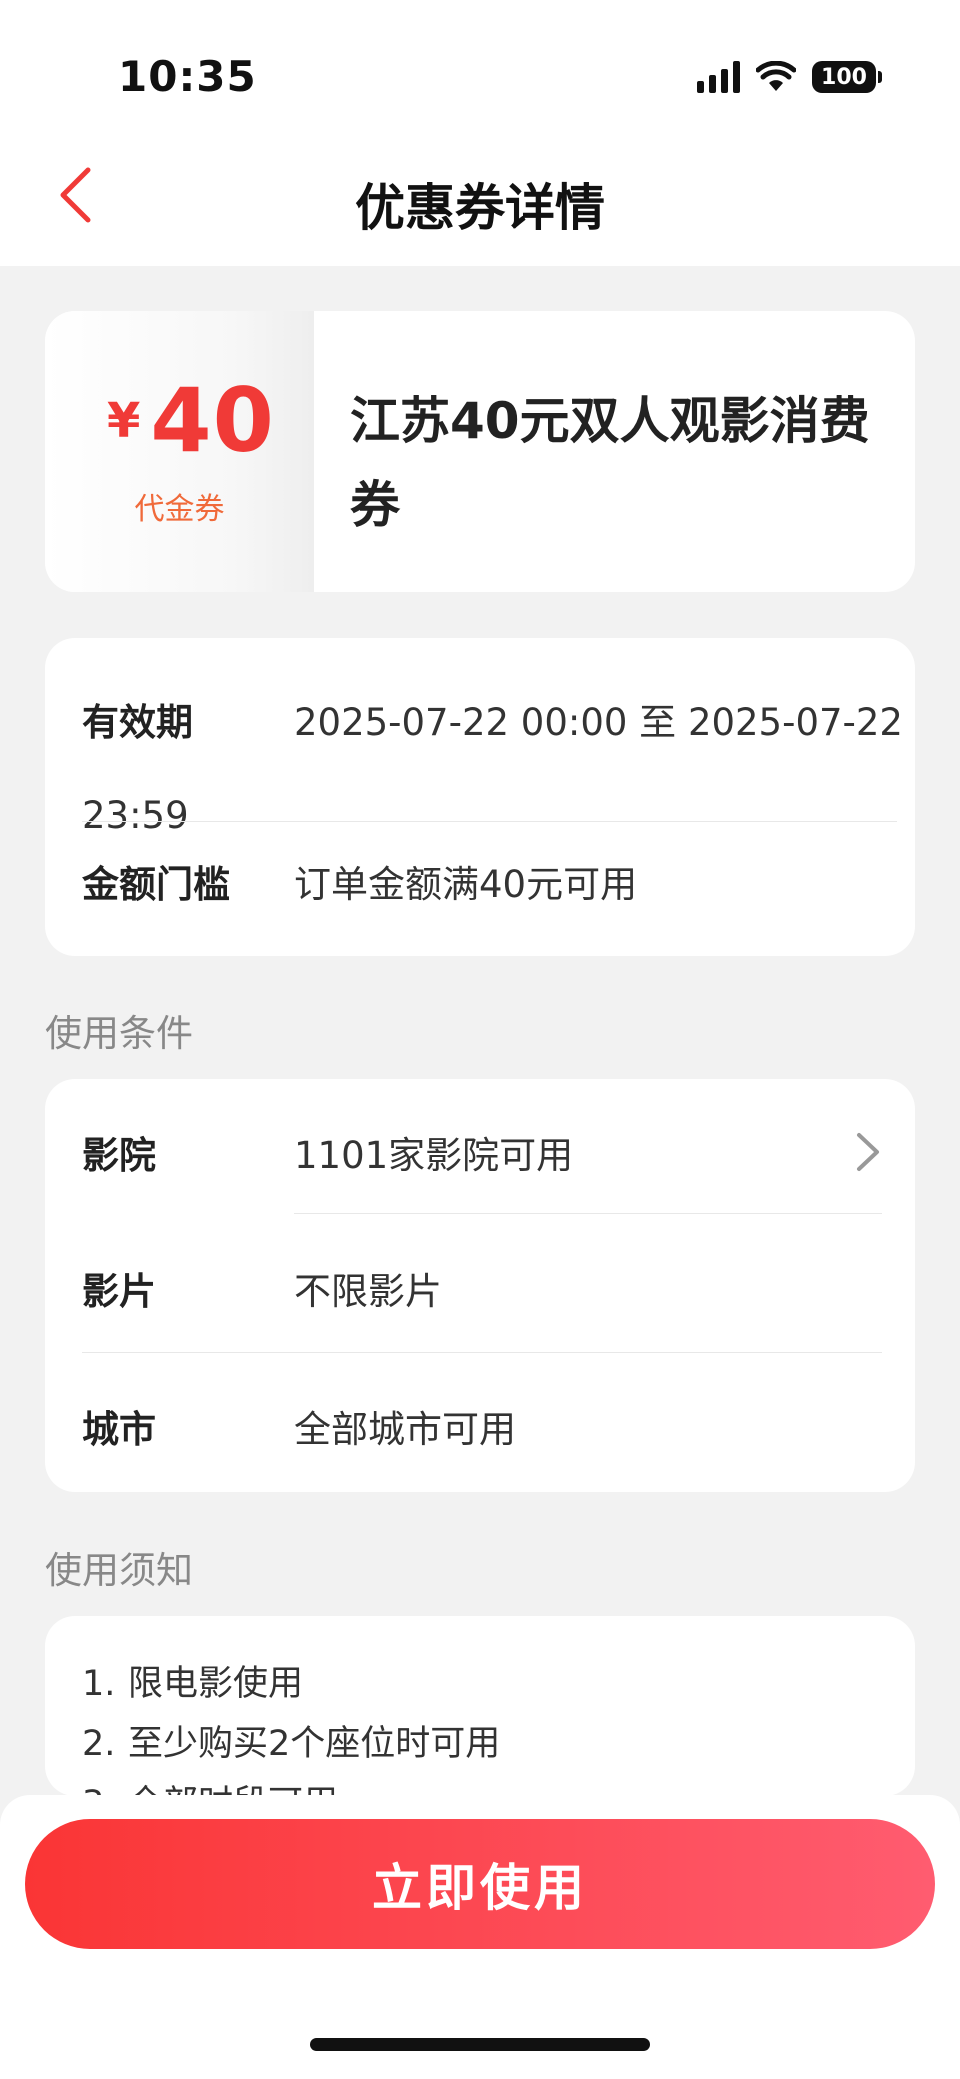 The width and height of the screenshot is (960, 2079). I want to click on coupon-type: 代金券, so click(179, 509).